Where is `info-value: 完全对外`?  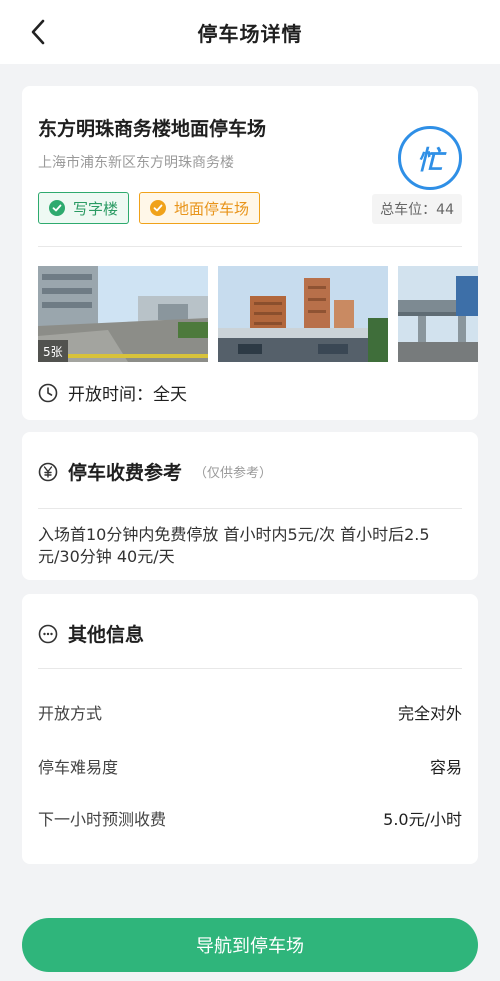 info-value: 完全对外 is located at coordinates (429, 713).